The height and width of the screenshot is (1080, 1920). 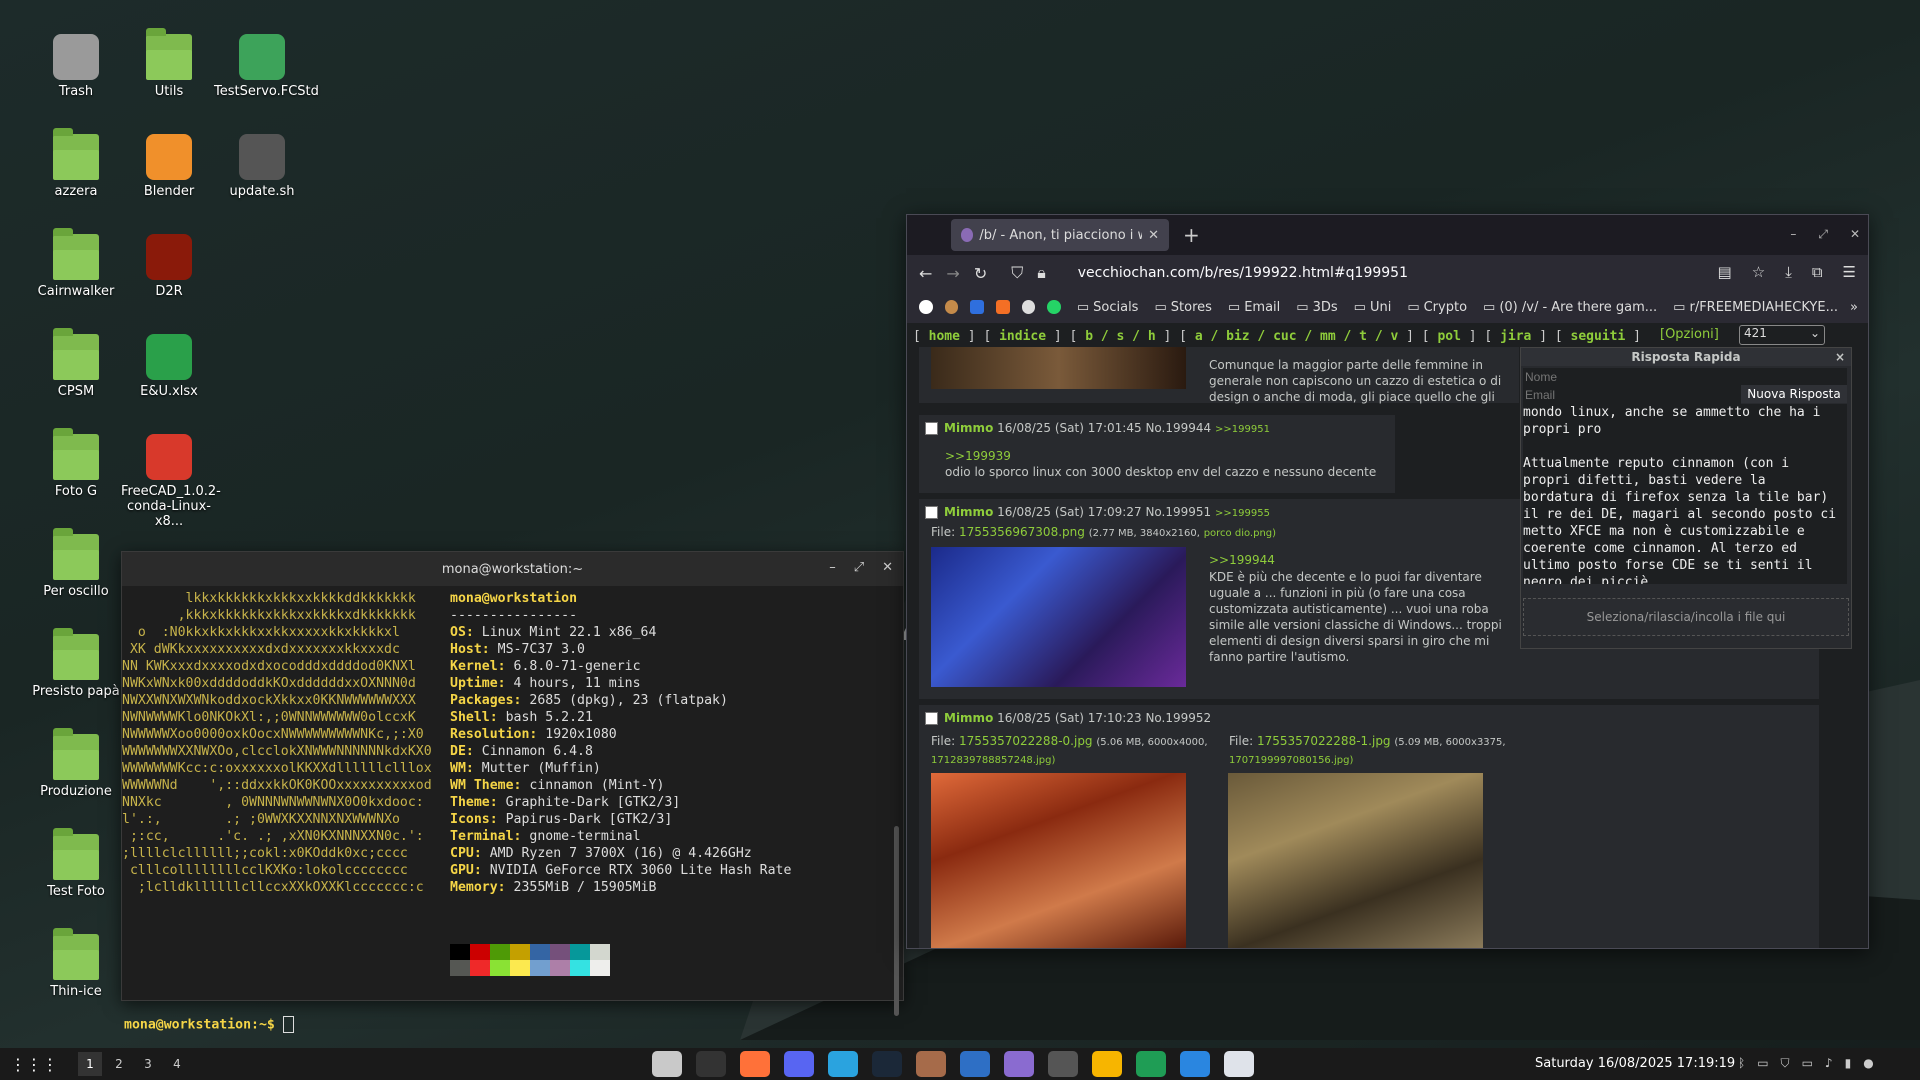 I want to click on backlink: >>199951, so click(x=1242, y=429).